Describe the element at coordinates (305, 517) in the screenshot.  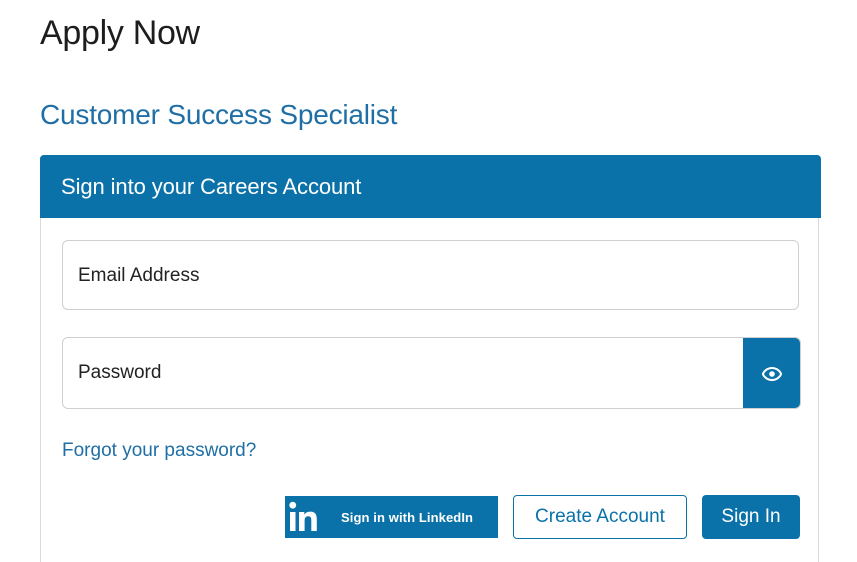
I see `linkedin-logo-icon` at that location.